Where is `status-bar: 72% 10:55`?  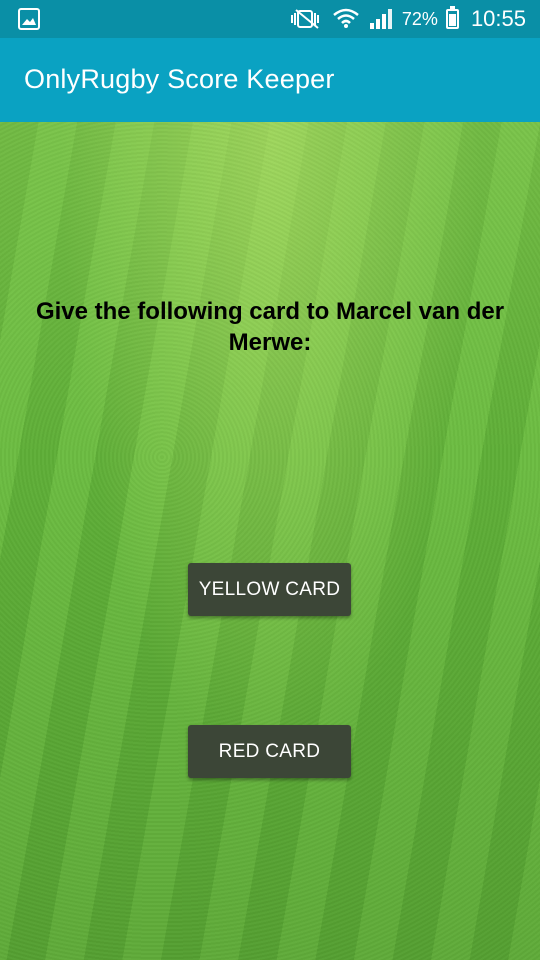 status-bar: 72% 10:55 is located at coordinates (270, 19).